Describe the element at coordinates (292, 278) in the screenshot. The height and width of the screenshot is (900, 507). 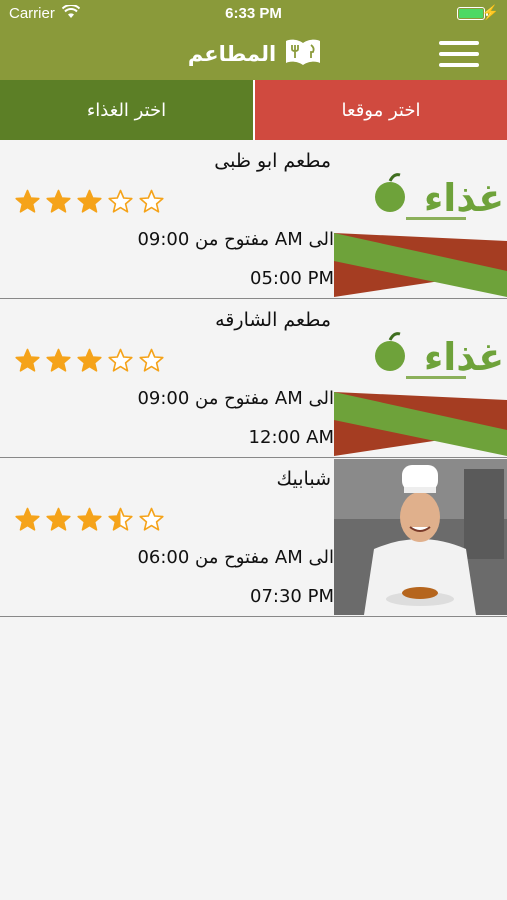
I see `closing-time: 05:00 PM` at that location.